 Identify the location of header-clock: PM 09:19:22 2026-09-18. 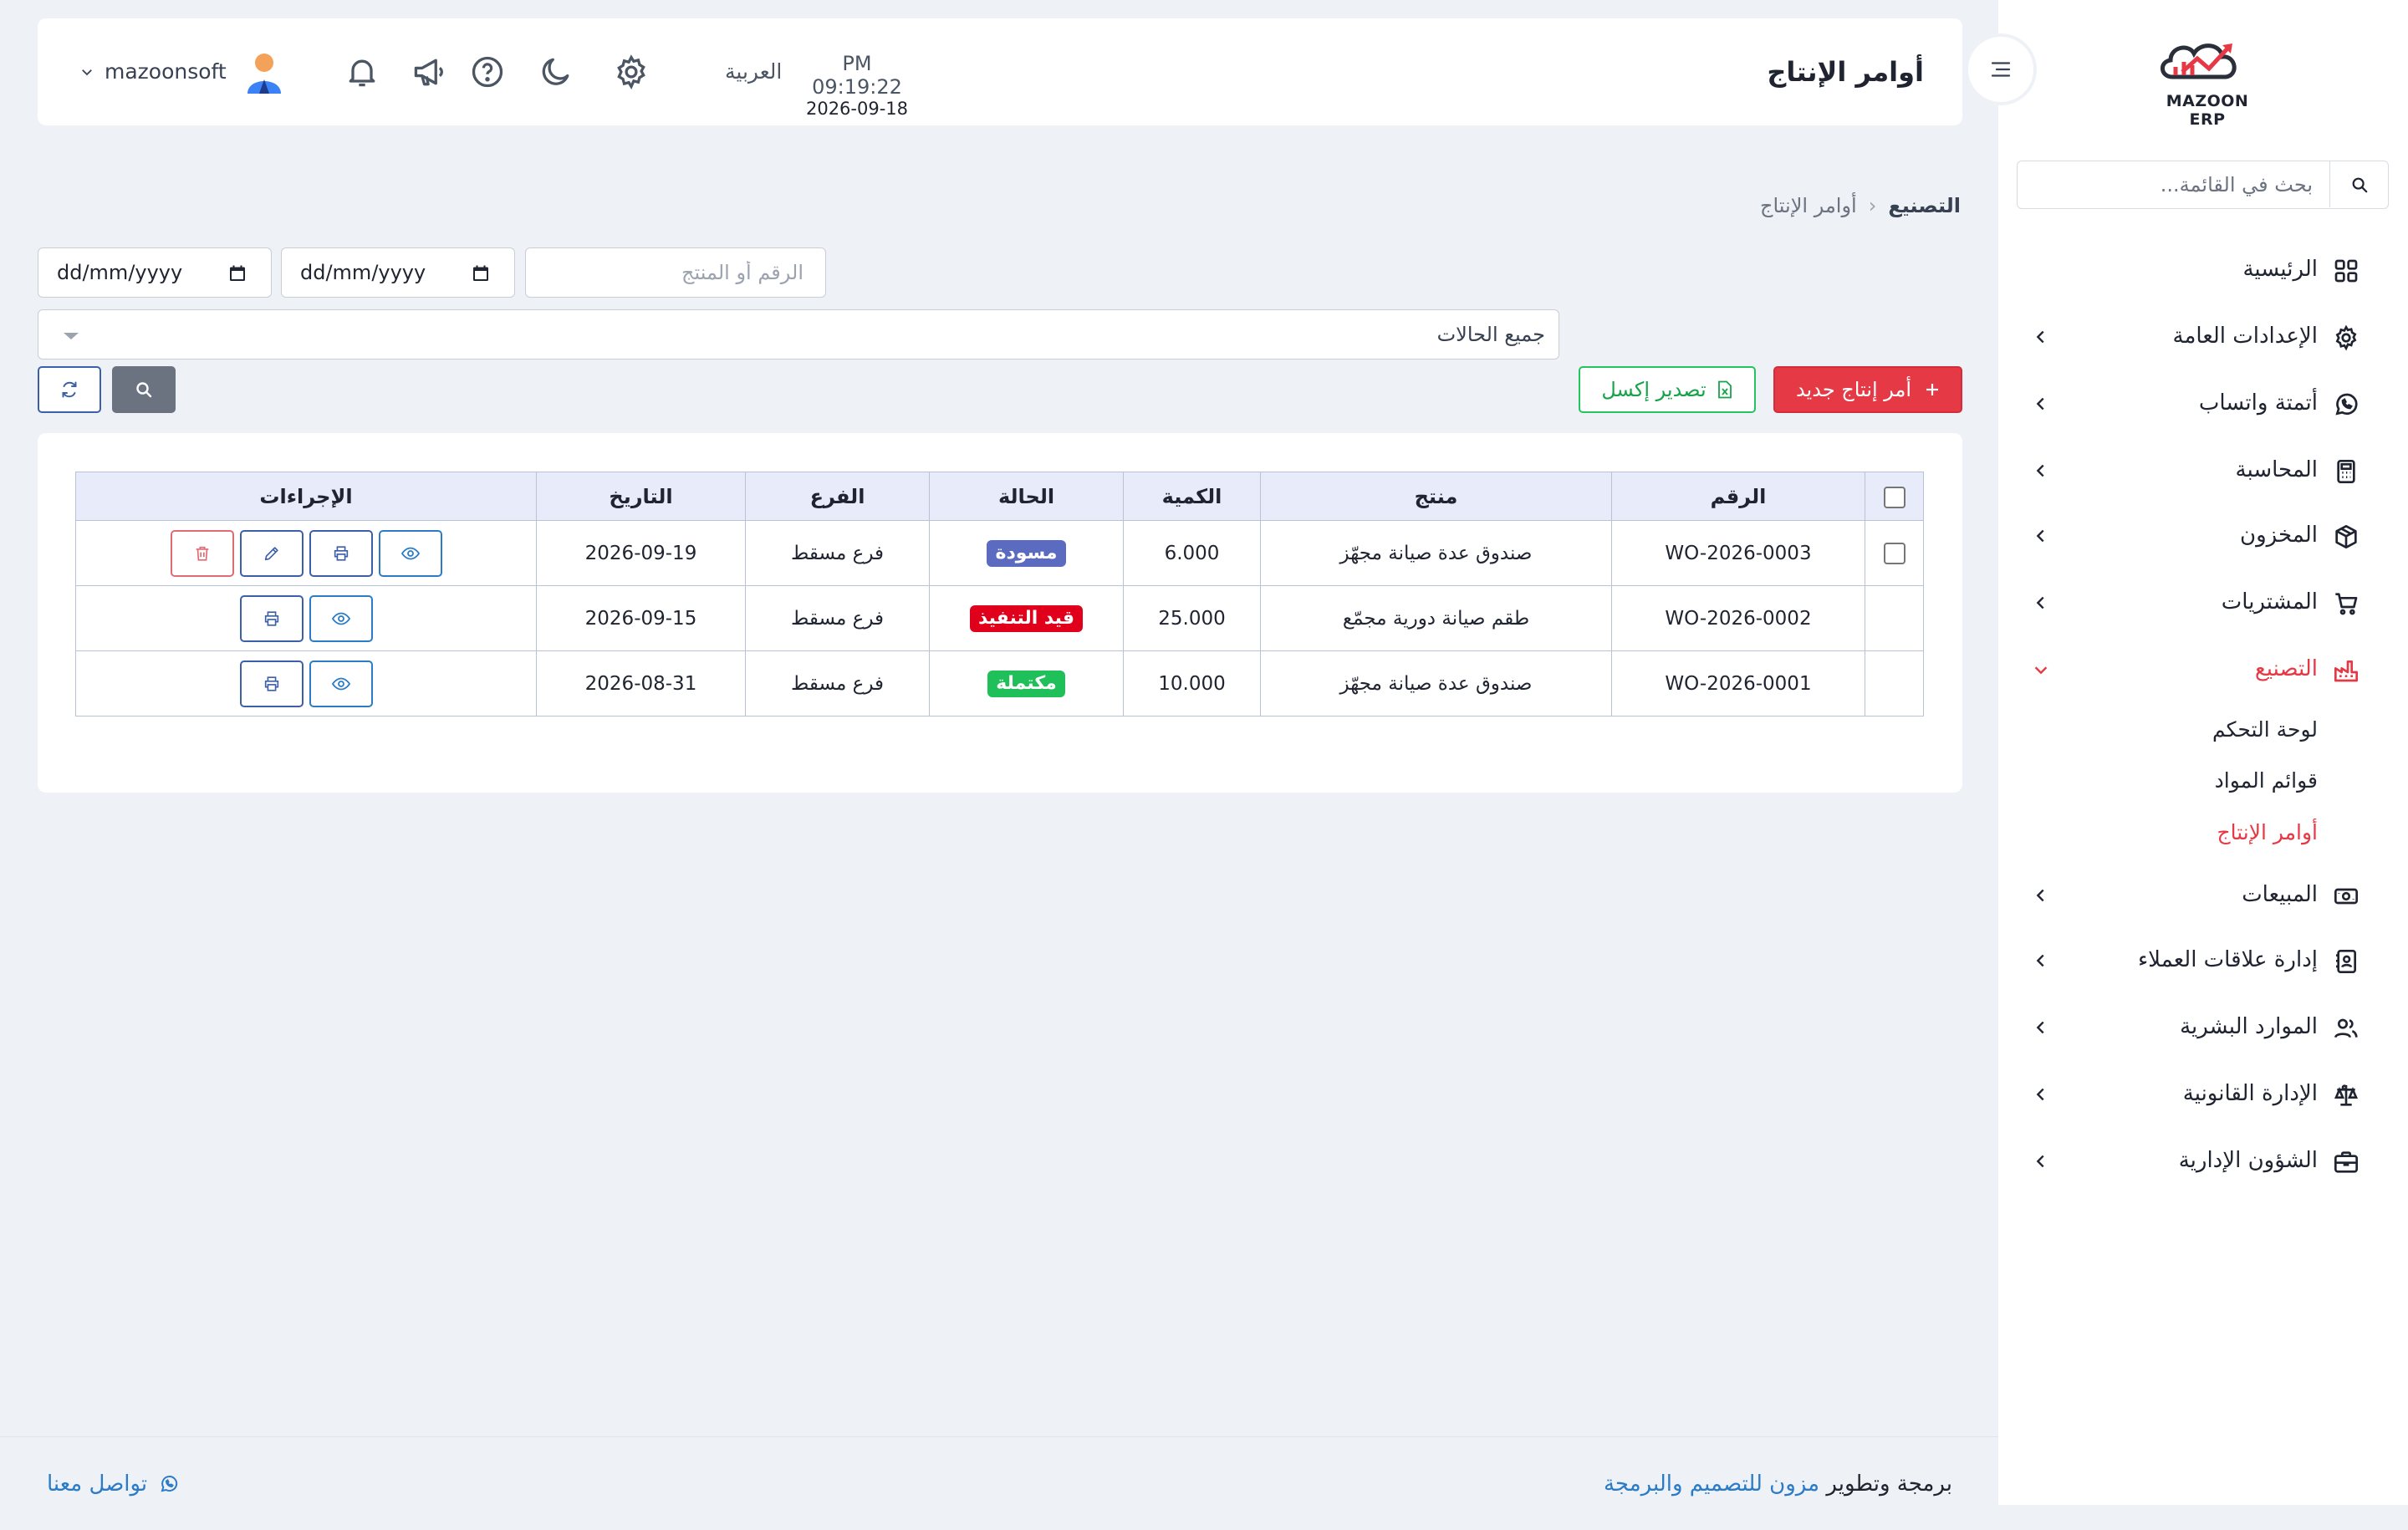
(857, 85).